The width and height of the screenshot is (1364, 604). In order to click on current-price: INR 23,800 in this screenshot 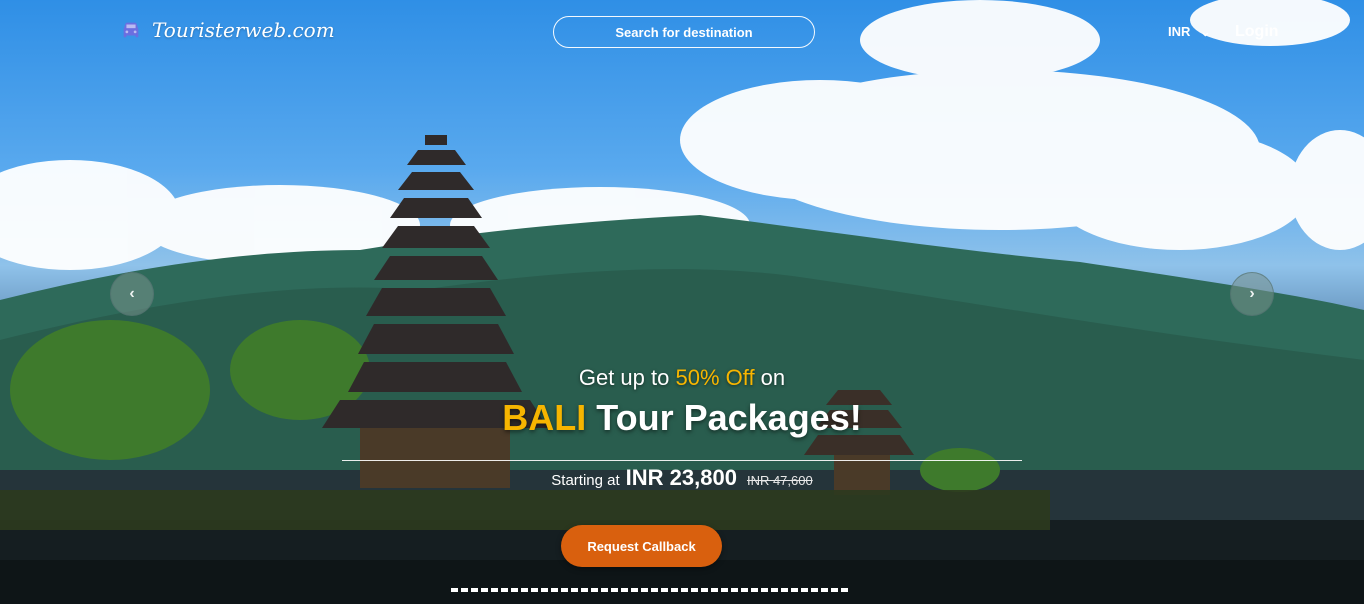, I will do `click(681, 477)`.